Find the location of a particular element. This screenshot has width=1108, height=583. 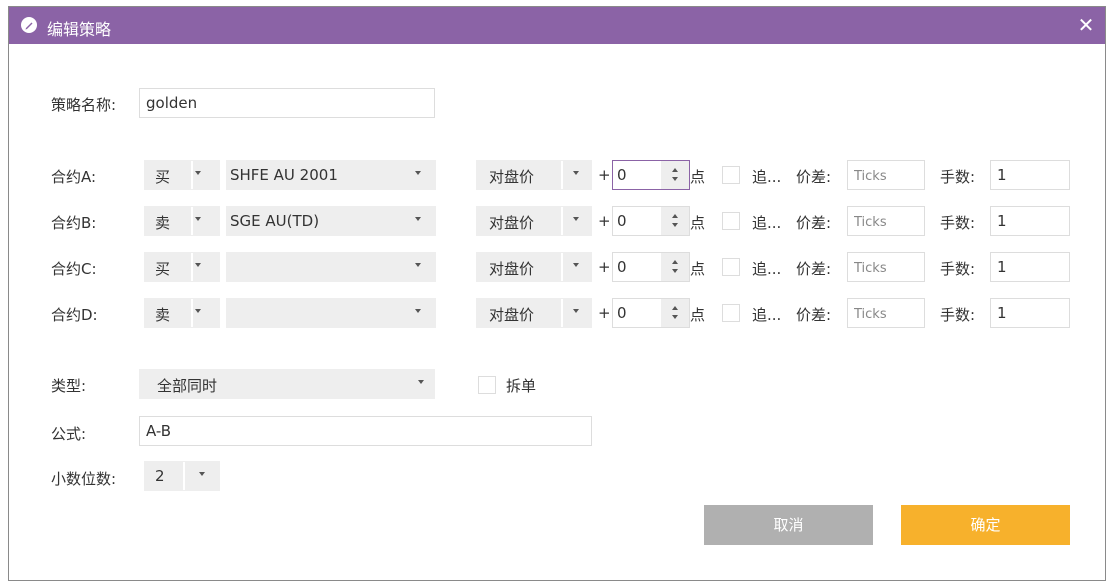

instrument-select: SGE AU(TD) is located at coordinates (331, 221).